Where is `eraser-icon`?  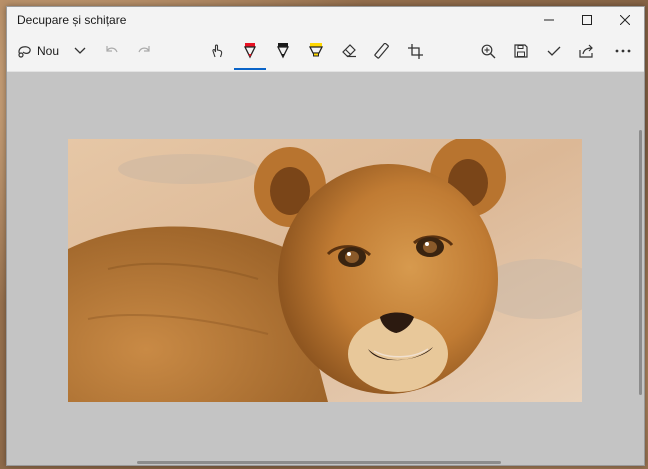 eraser-icon is located at coordinates (349, 51).